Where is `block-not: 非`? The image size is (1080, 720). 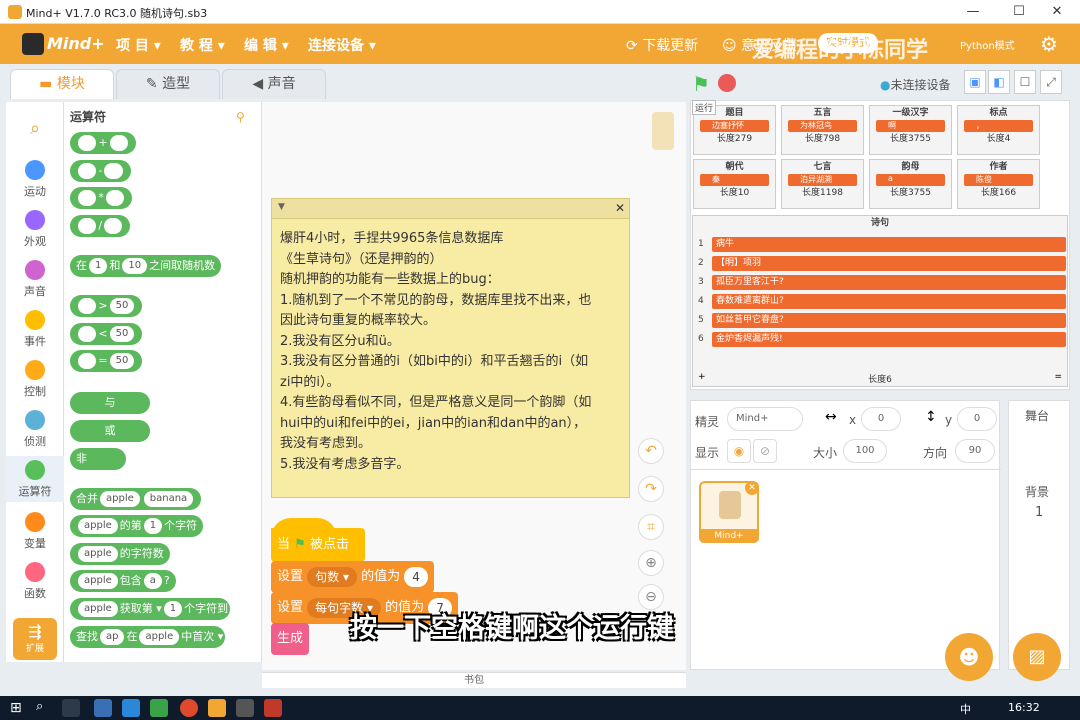 block-not: 非 is located at coordinates (98, 459).